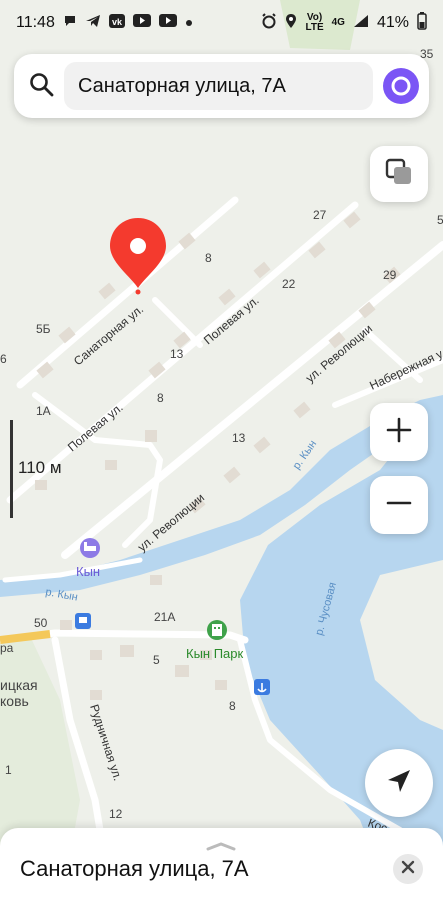 This screenshot has width=443, height=910. What do you see at coordinates (90, 548) in the screenshot?
I see `hotel-poi` at bounding box center [90, 548].